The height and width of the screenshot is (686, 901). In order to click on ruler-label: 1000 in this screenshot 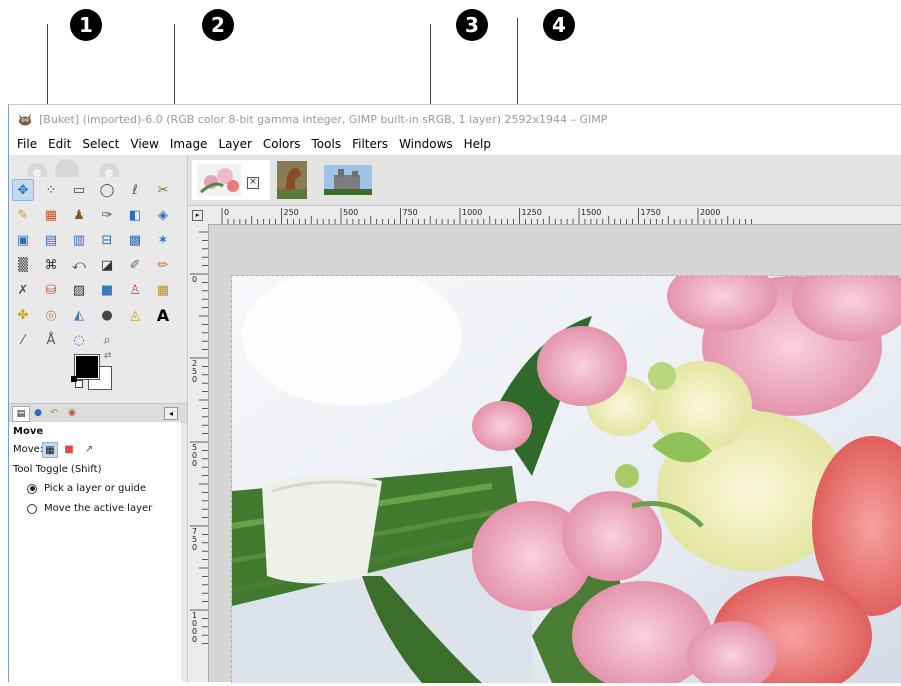, I will do `click(472, 212)`.